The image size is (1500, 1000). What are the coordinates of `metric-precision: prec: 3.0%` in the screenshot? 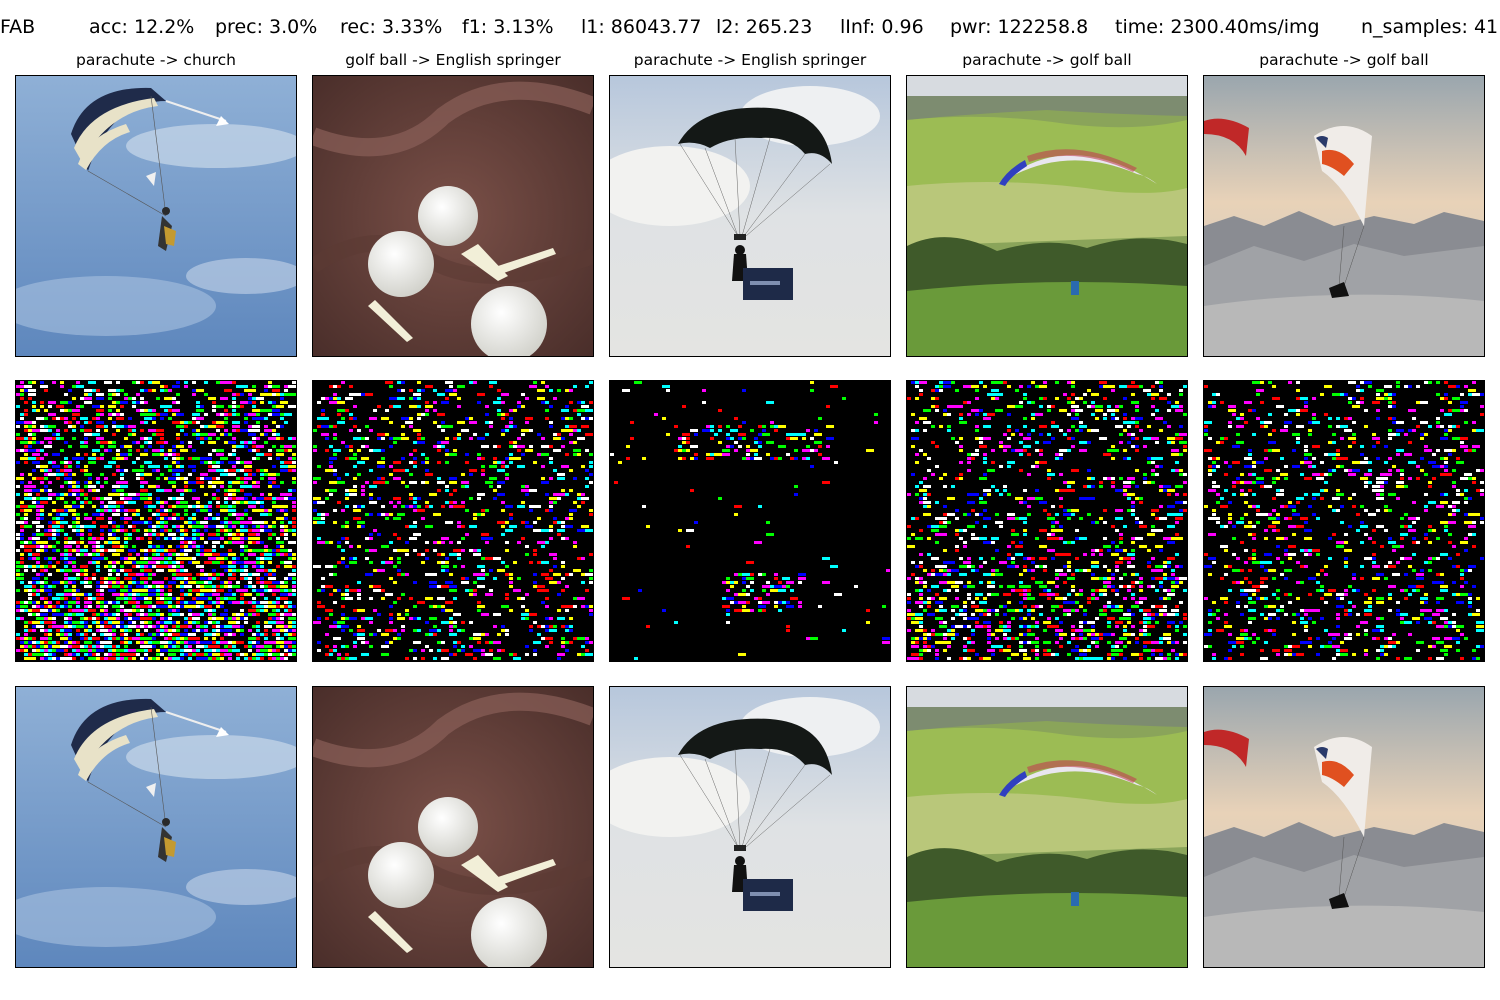 It's located at (266, 27).